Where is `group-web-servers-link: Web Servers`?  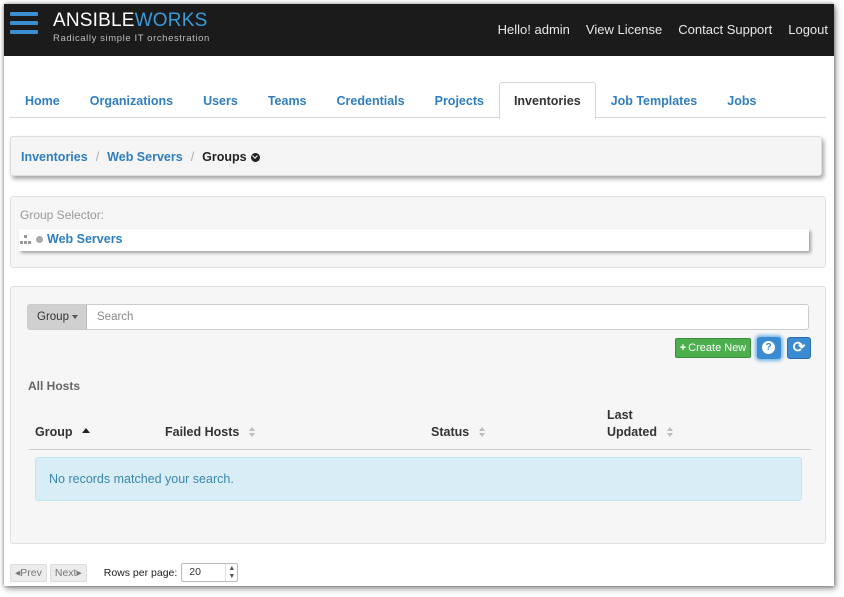 group-web-servers-link: Web Servers is located at coordinates (85, 239).